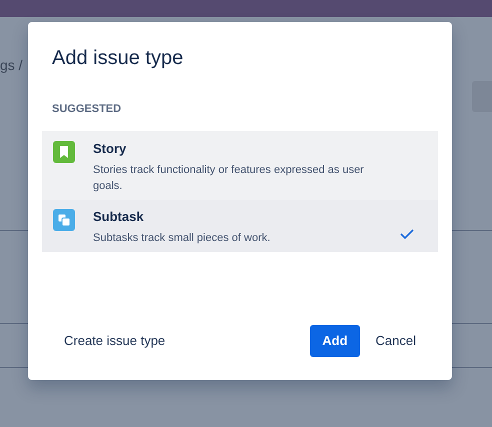  What do you see at coordinates (64, 152) in the screenshot?
I see `bookmark-icon` at bounding box center [64, 152].